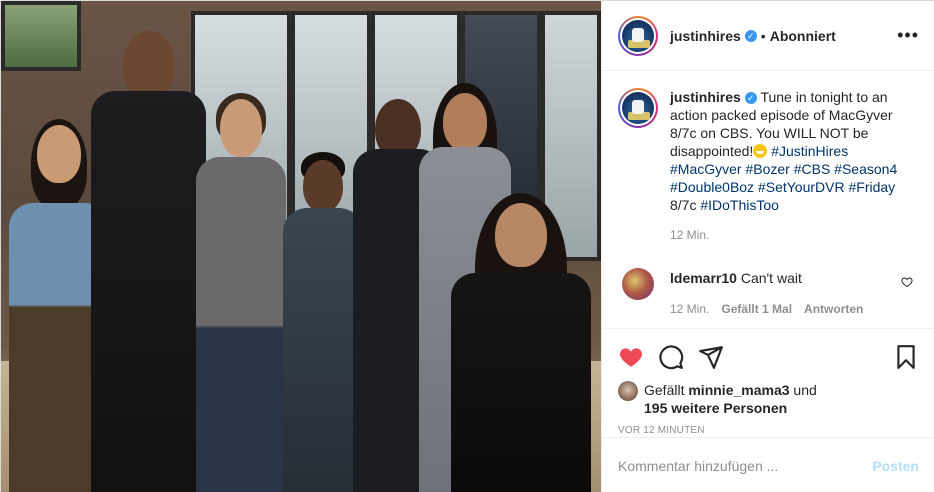 The height and width of the screenshot is (492, 934). Describe the element at coordinates (41, 36) in the screenshot. I see `window` at that location.